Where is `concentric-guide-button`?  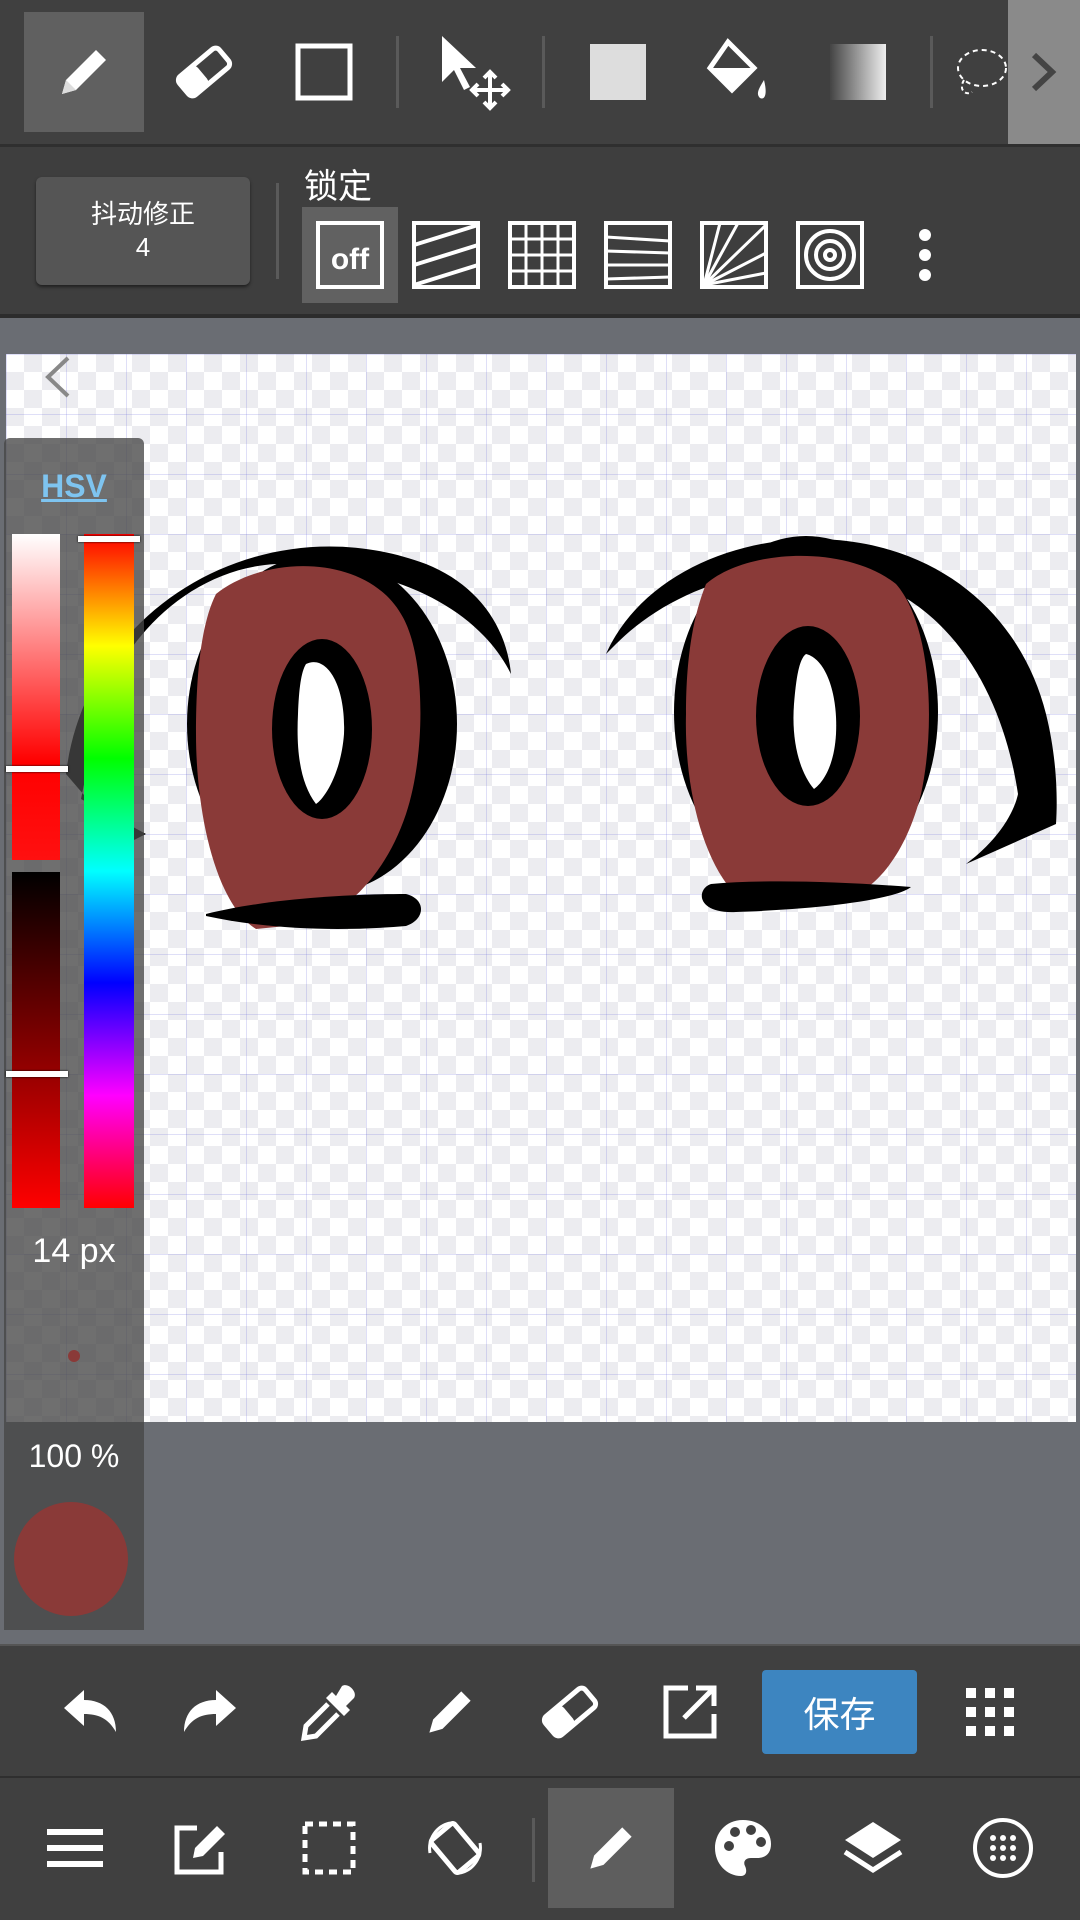
concentric-guide-button is located at coordinates (830, 255).